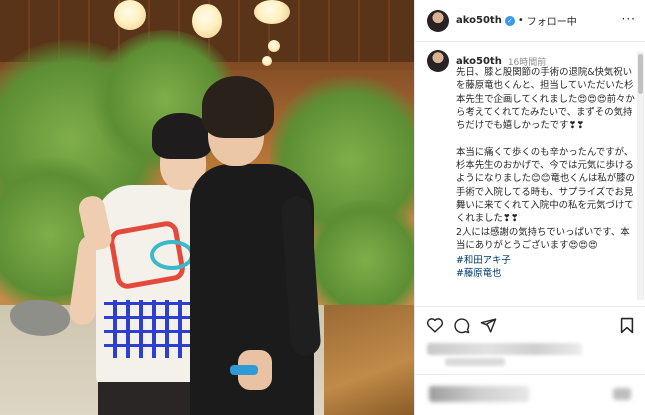  I want to click on caption-scrollbar, so click(640, 176).